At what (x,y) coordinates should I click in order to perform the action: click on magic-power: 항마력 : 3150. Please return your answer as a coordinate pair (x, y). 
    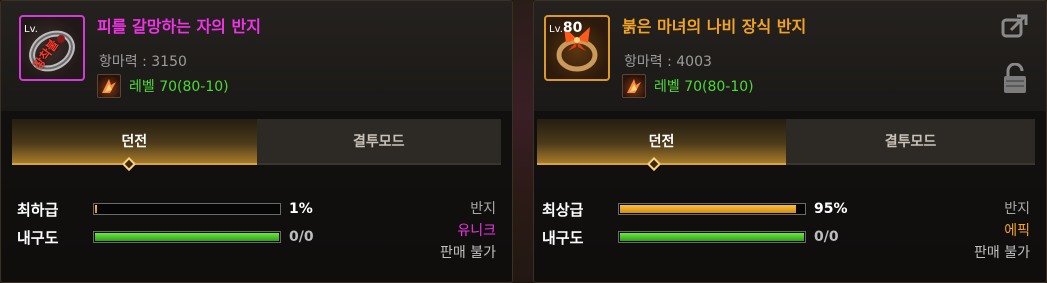
    Looking at the image, I should click on (143, 62).